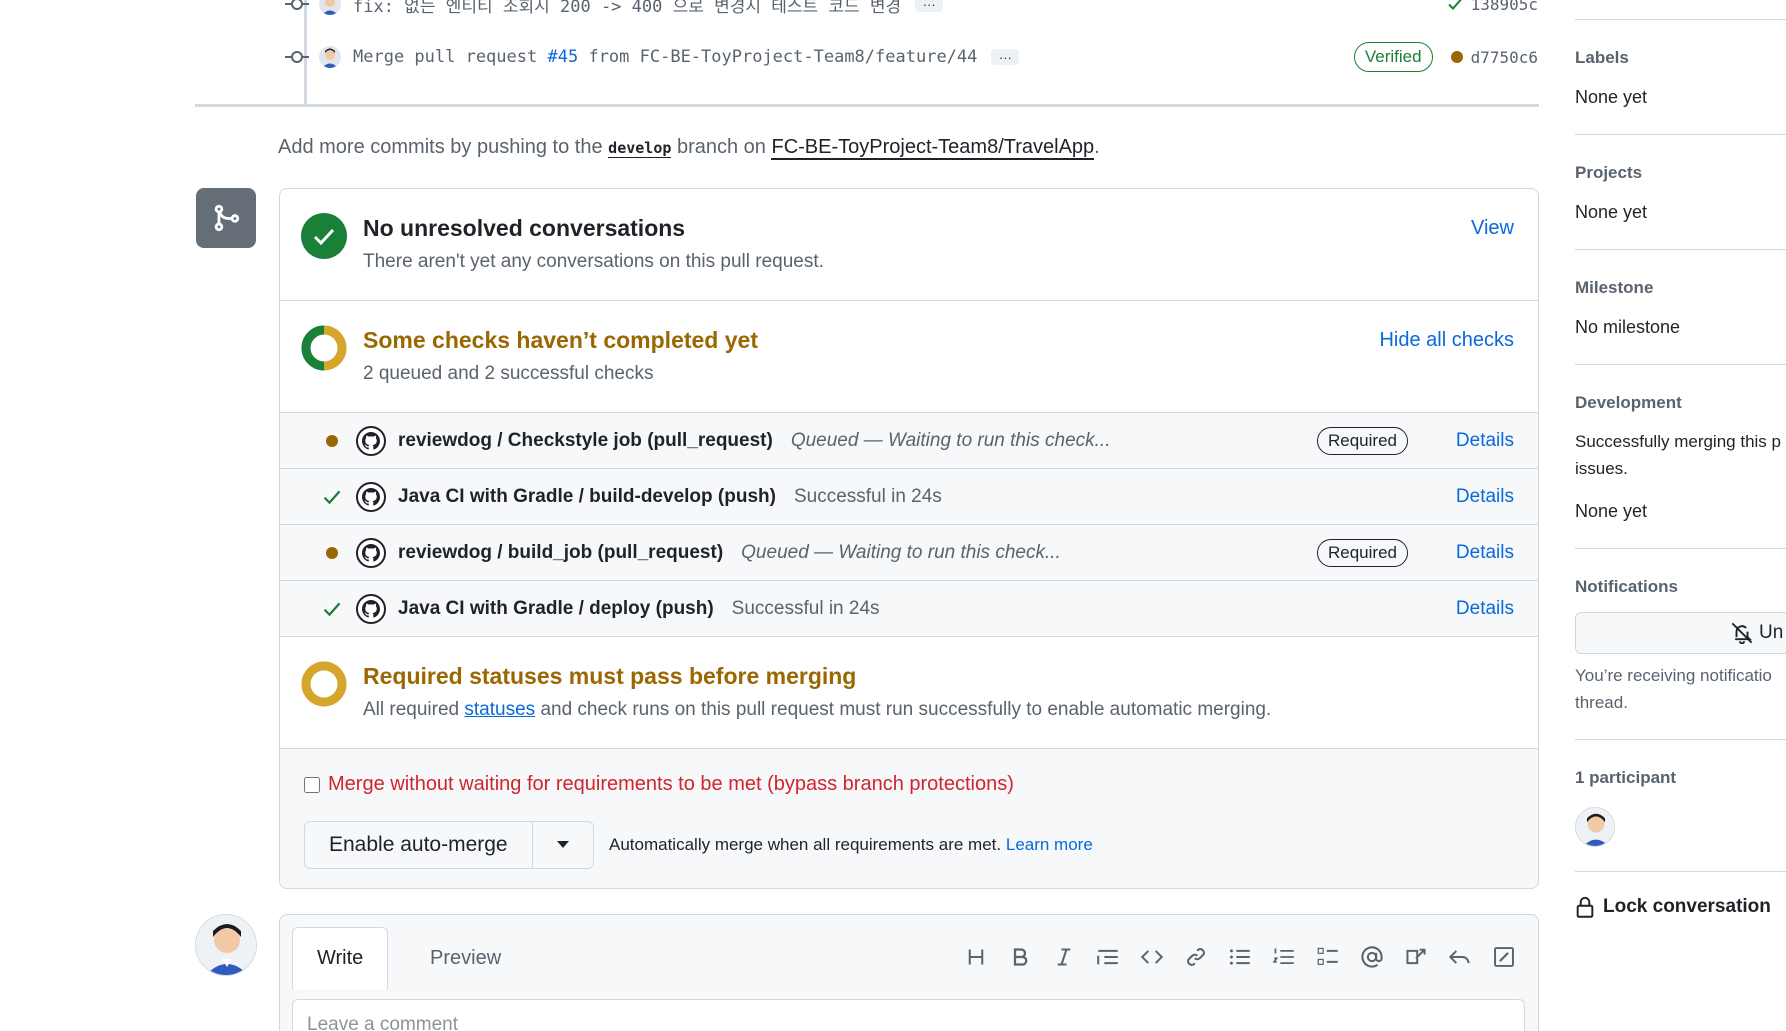 This screenshot has height=1031, width=1786. I want to click on tab-write: Write, so click(340, 958).